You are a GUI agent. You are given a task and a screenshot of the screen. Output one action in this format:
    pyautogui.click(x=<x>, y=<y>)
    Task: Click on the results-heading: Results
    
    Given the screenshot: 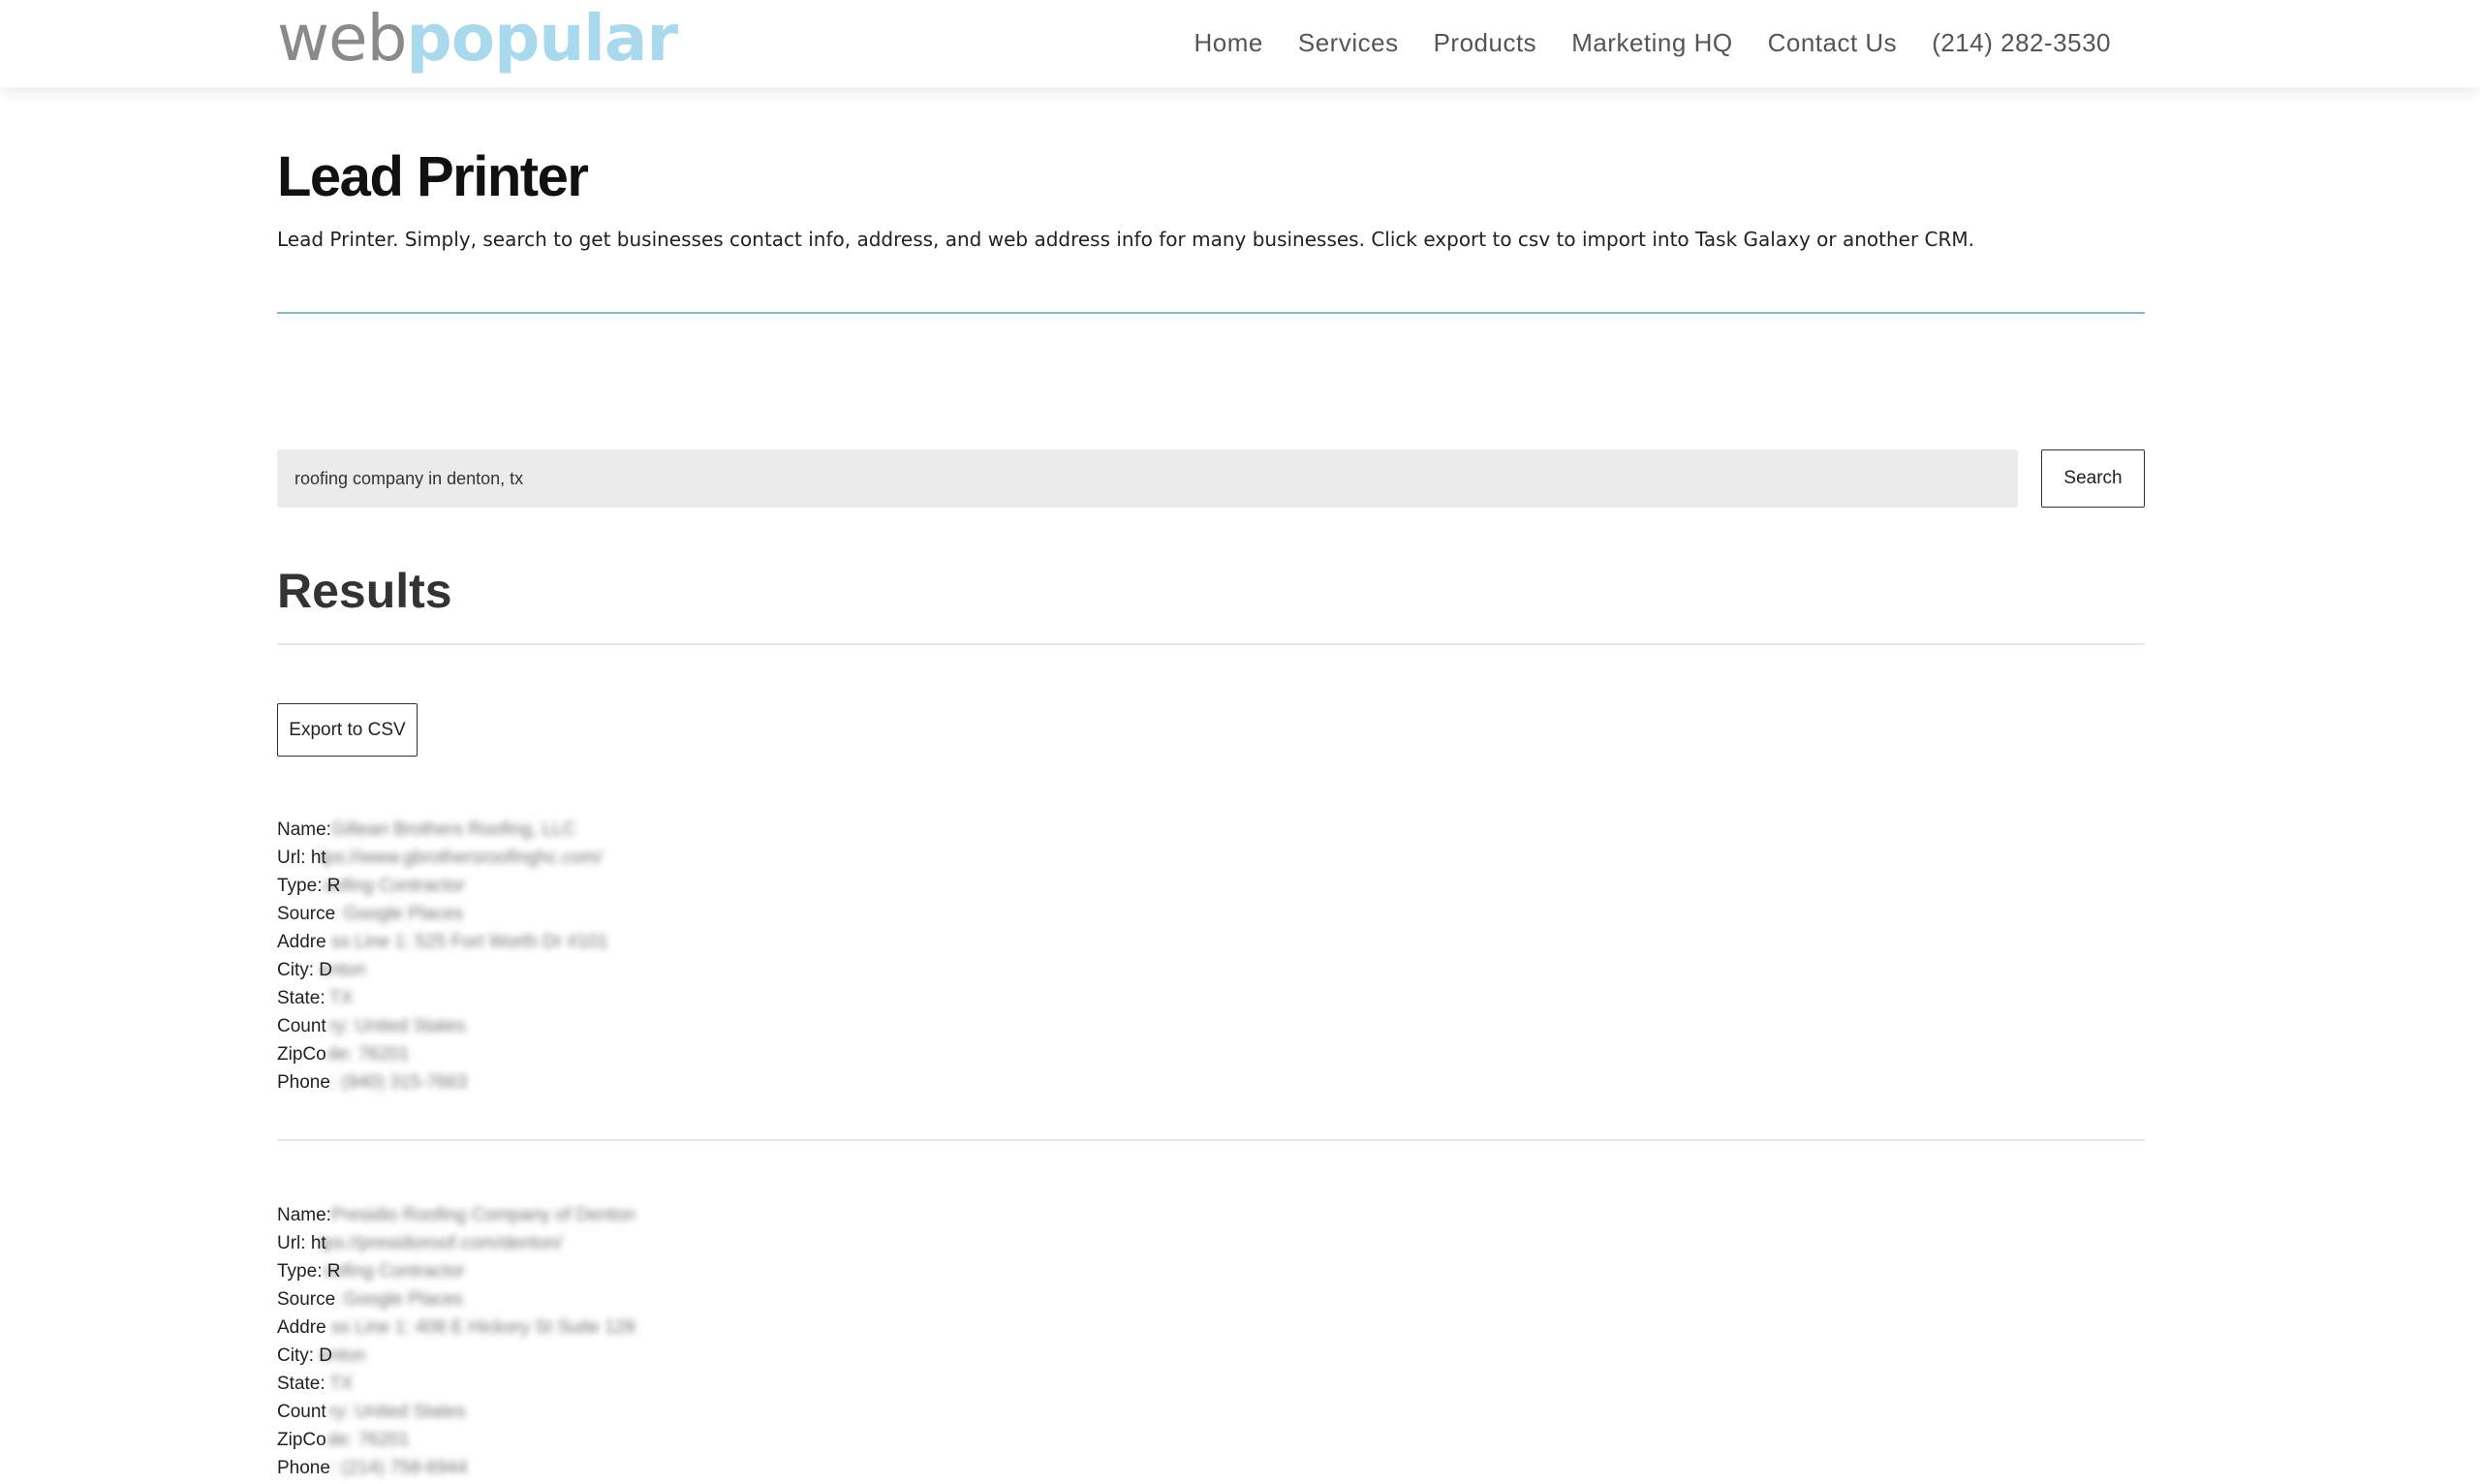 What is the action you would take?
    pyautogui.click(x=364, y=591)
    